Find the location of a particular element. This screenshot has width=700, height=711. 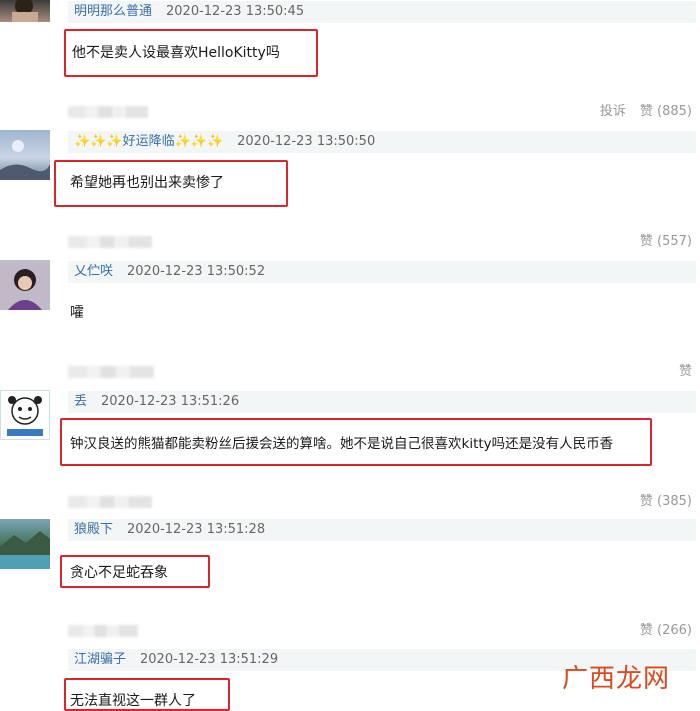

comment-header: 丢 2020-12-23 13:51:26 is located at coordinates (382, 402).